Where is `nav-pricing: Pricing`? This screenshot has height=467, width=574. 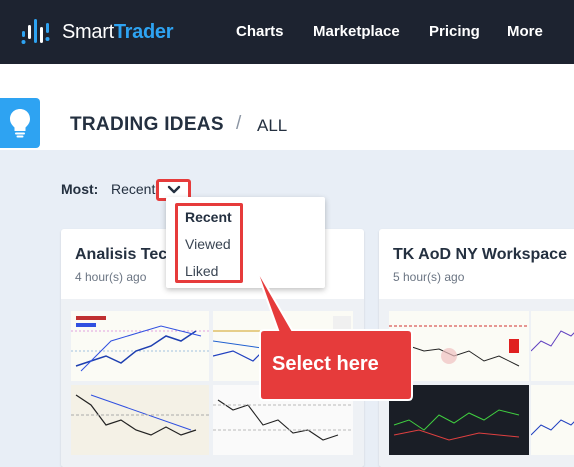 nav-pricing: Pricing is located at coordinates (454, 31).